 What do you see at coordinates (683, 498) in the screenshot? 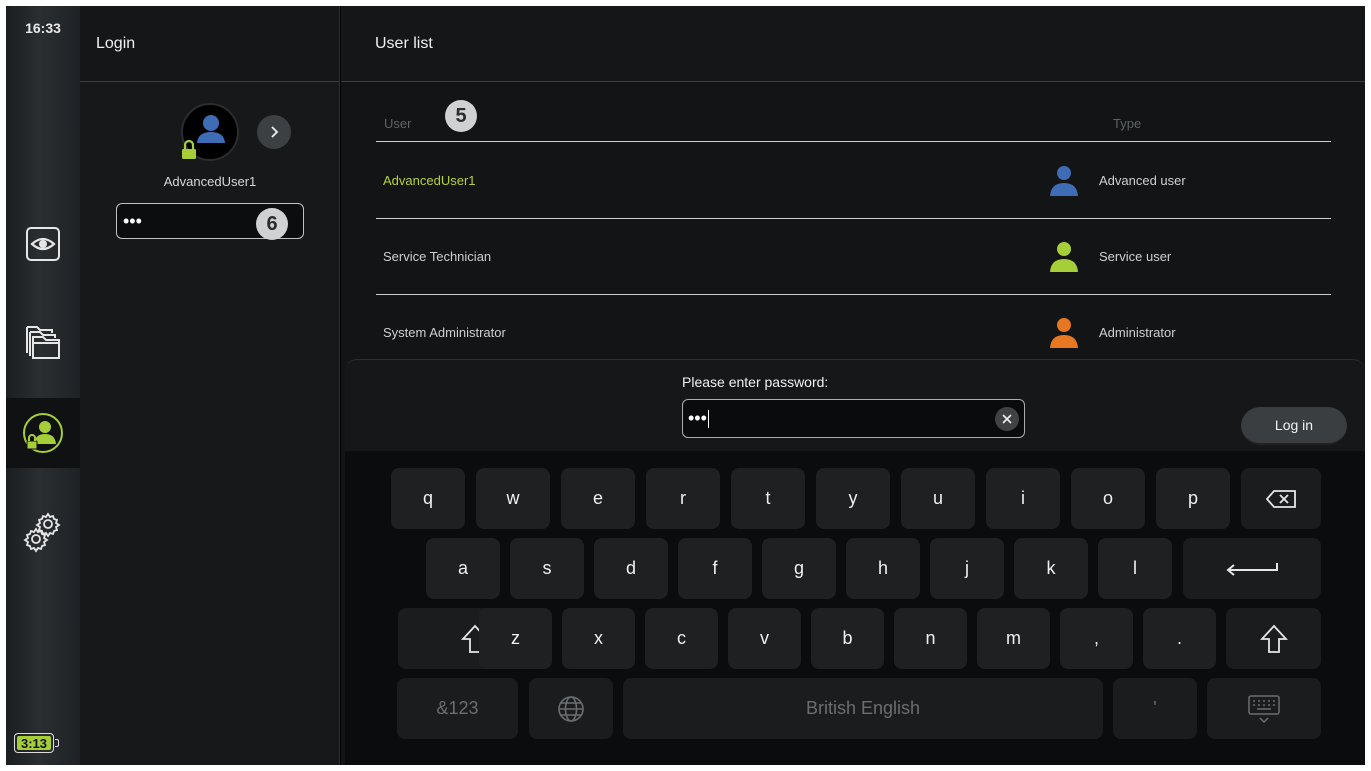
I see `key-r: r` at bounding box center [683, 498].